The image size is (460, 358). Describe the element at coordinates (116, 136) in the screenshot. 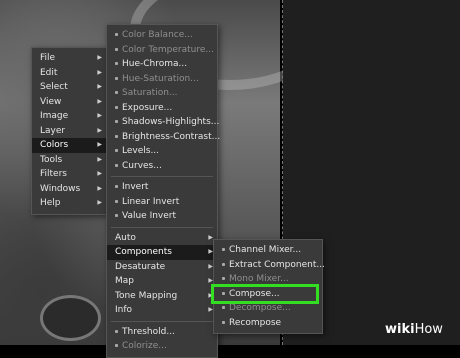

I see `brightness-contrast-icon` at that location.